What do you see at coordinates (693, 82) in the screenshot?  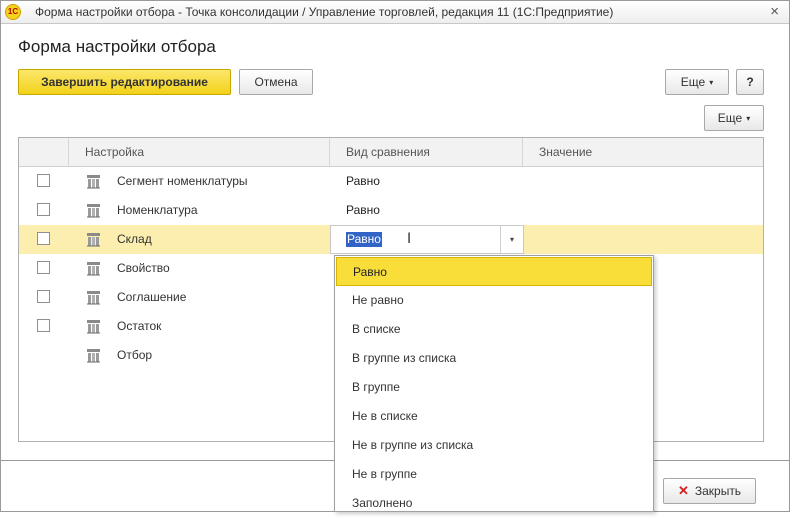 I see `more-button-label: Еще` at bounding box center [693, 82].